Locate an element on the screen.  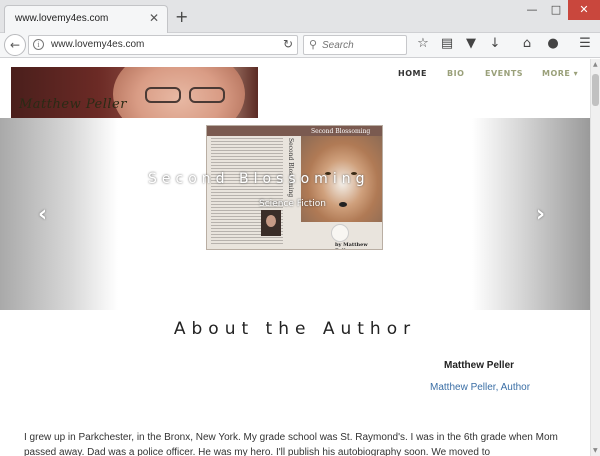
nav-home: HOME is located at coordinates (412, 73).